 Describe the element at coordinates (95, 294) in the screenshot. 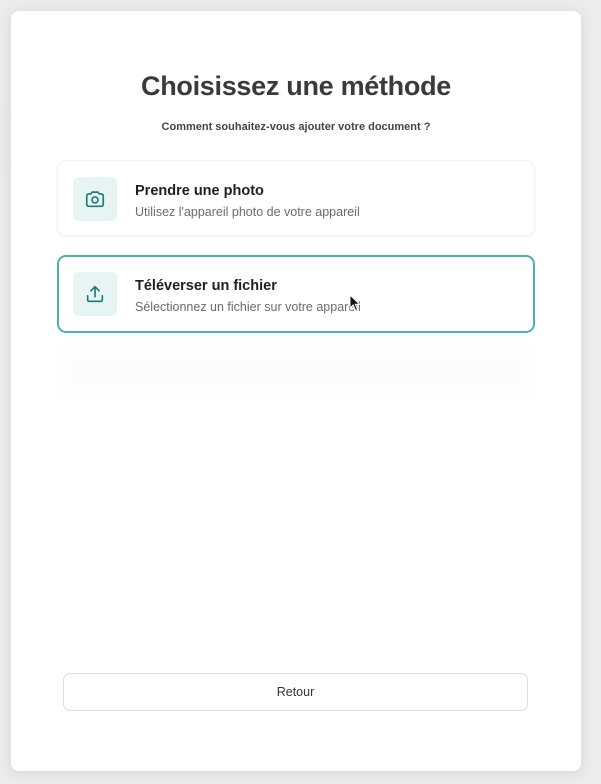

I see `upload-icon` at that location.